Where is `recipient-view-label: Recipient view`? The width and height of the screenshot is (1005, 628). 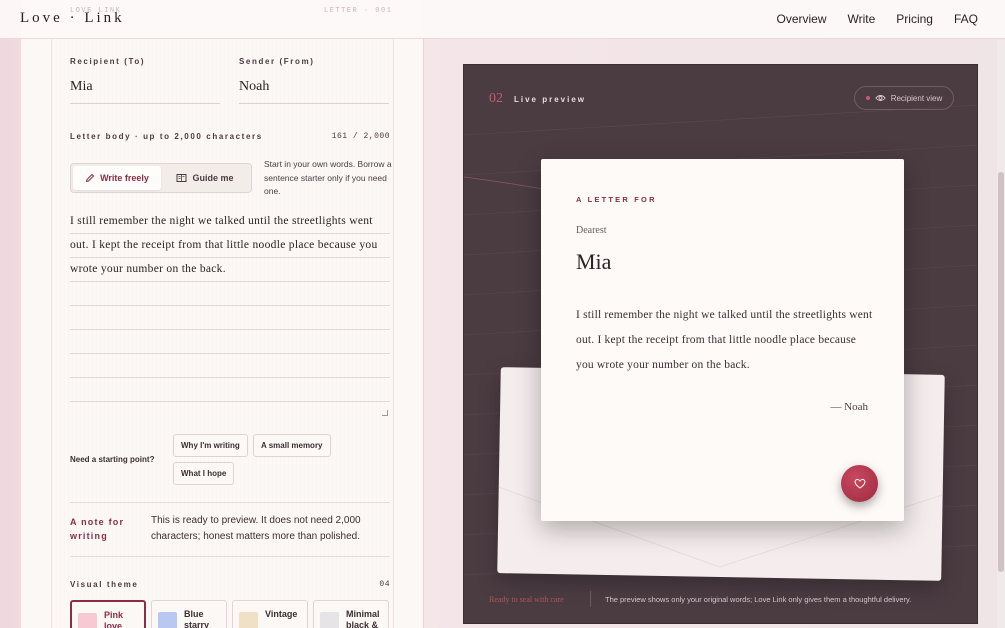 recipient-view-label: Recipient view is located at coordinates (916, 98).